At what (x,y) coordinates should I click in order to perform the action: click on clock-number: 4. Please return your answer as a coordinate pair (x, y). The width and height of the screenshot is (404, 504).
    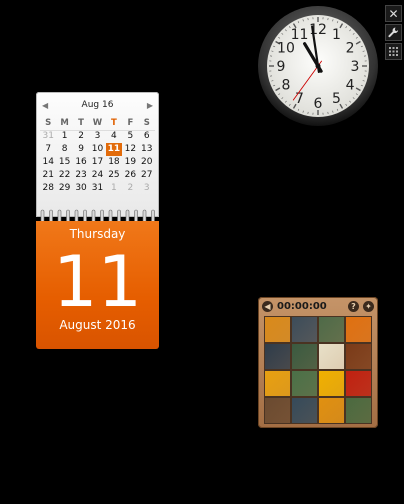
    Looking at the image, I should click on (350, 86).